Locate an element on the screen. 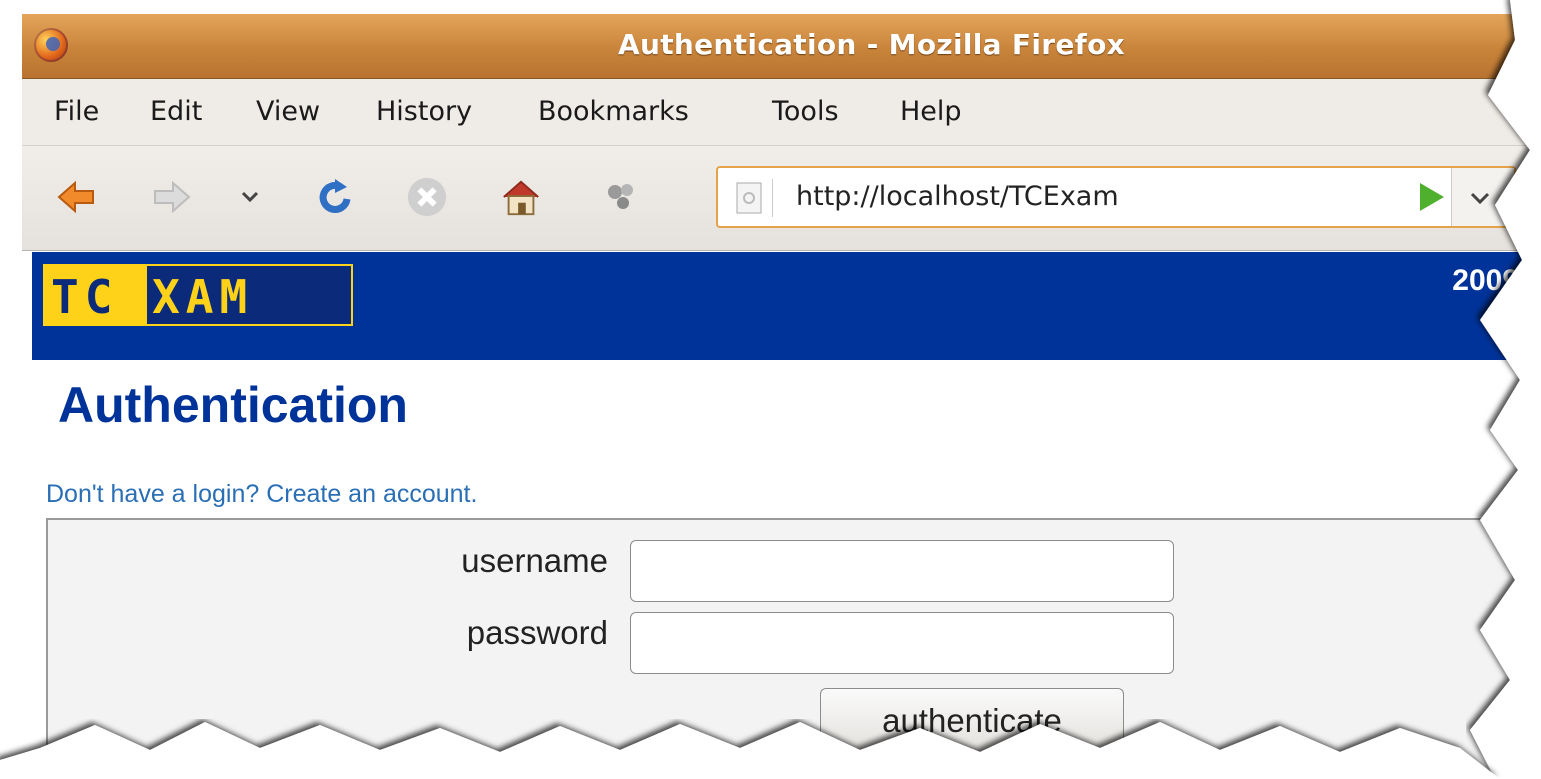 This screenshot has width=1541, height=779. header-date: 2009- is located at coordinates (1490, 280).